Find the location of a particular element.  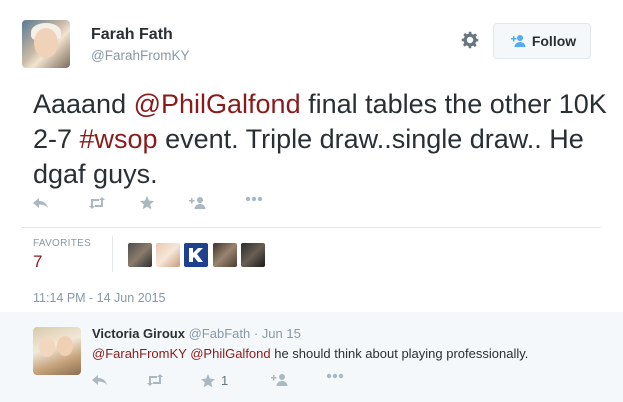

gear-icon is located at coordinates (470, 40).